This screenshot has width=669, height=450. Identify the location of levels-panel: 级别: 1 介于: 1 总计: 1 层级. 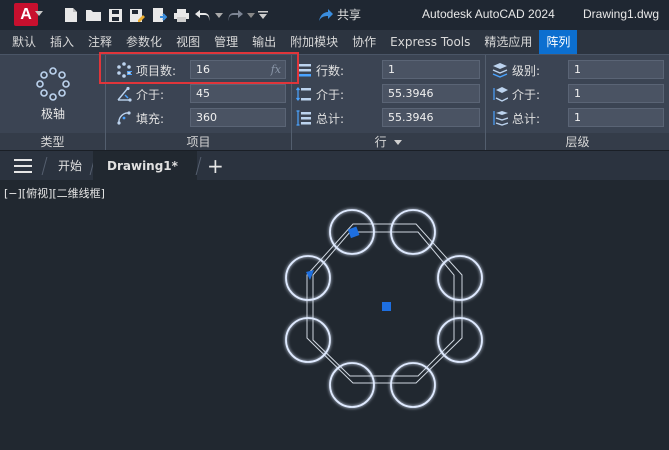
(577, 103).